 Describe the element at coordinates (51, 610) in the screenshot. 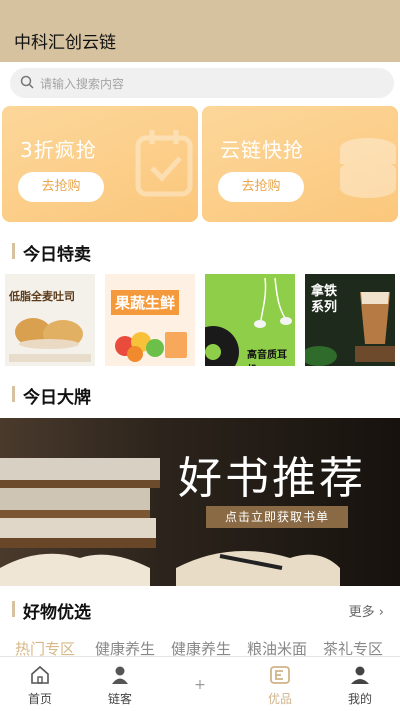

I see `section-title-good-picks: 好物优选` at that location.